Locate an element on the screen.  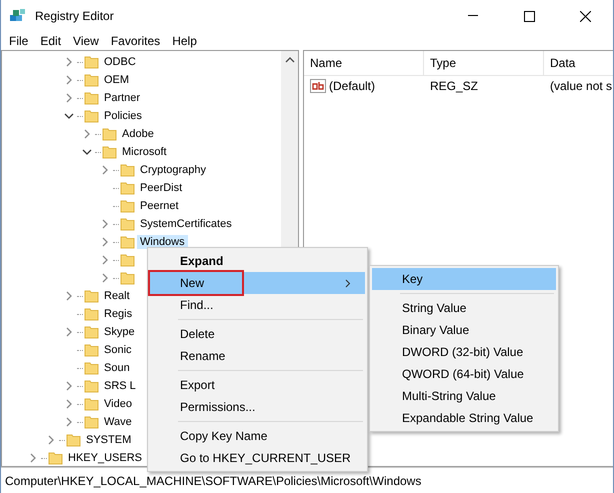
string-value-icon is located at coordinates (318, 86).